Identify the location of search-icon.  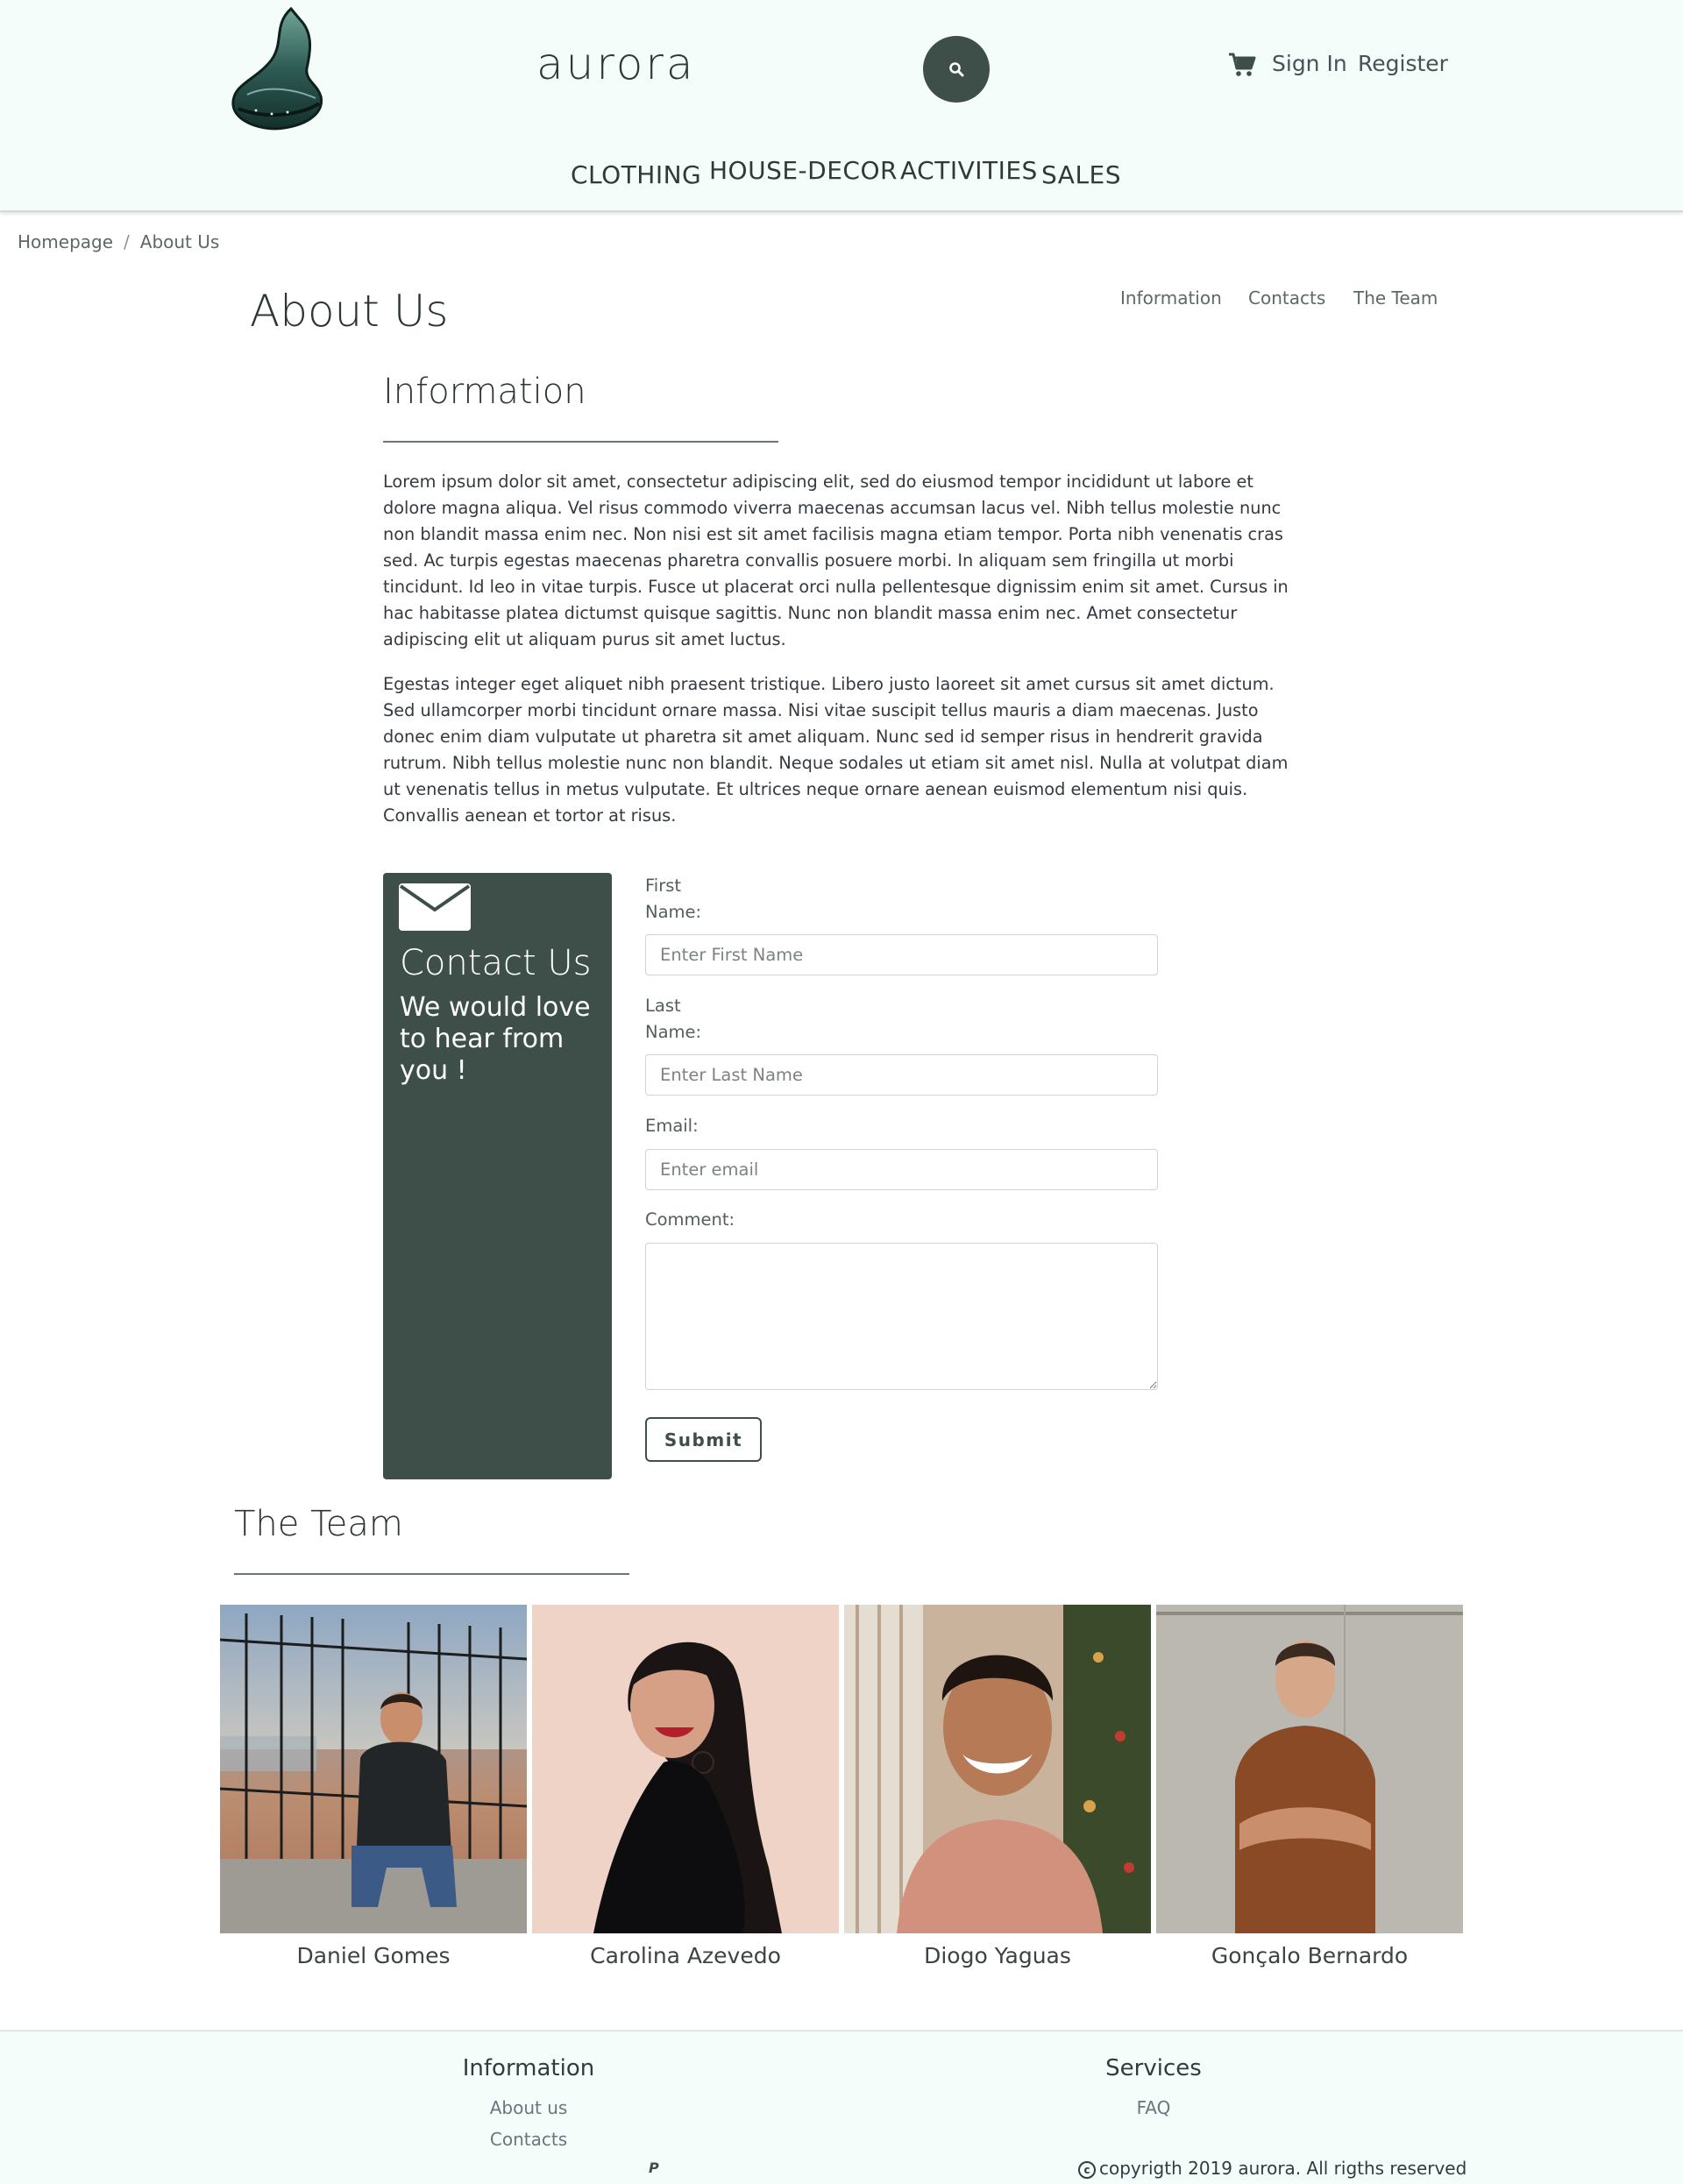
(957, 69).